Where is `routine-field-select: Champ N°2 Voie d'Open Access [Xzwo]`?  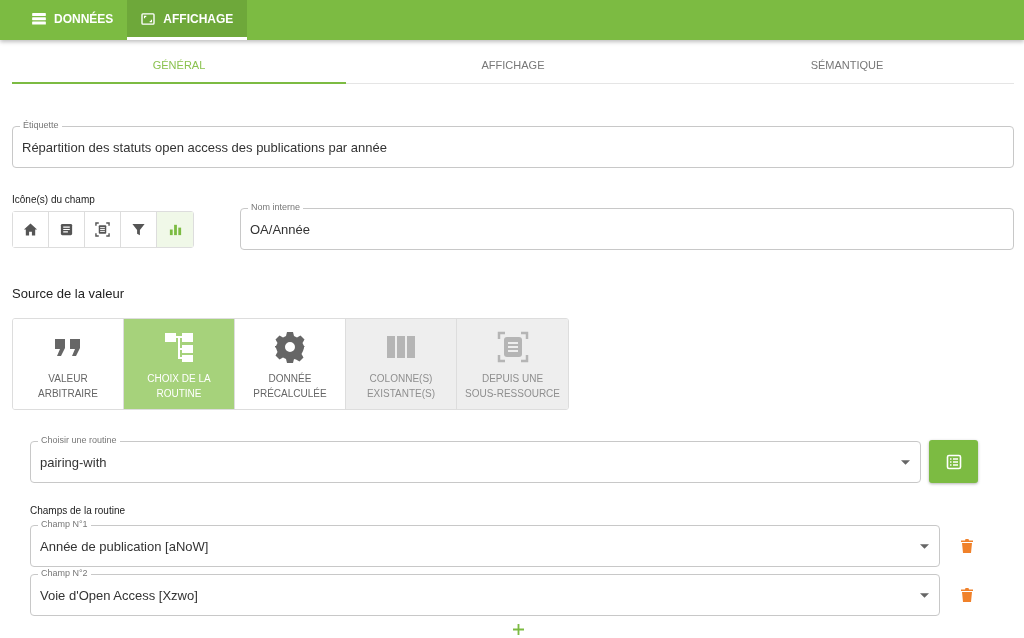
routine-field-select: Champ N°2 Voie d'Open Access [Xzwo] is located at coordinates (485, 592).